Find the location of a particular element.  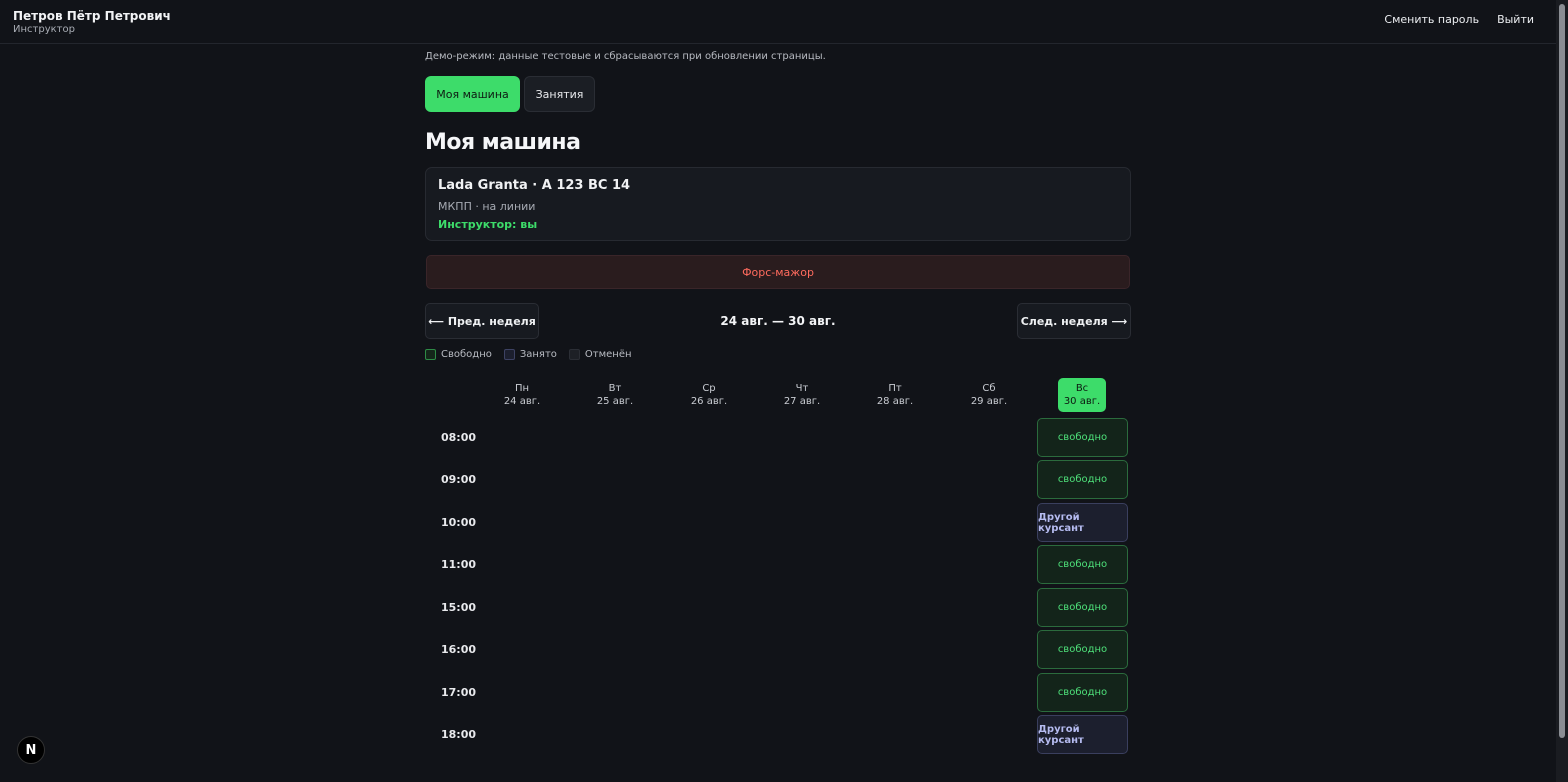

day-date: 28 авг. is located at coordinates (895, 401).